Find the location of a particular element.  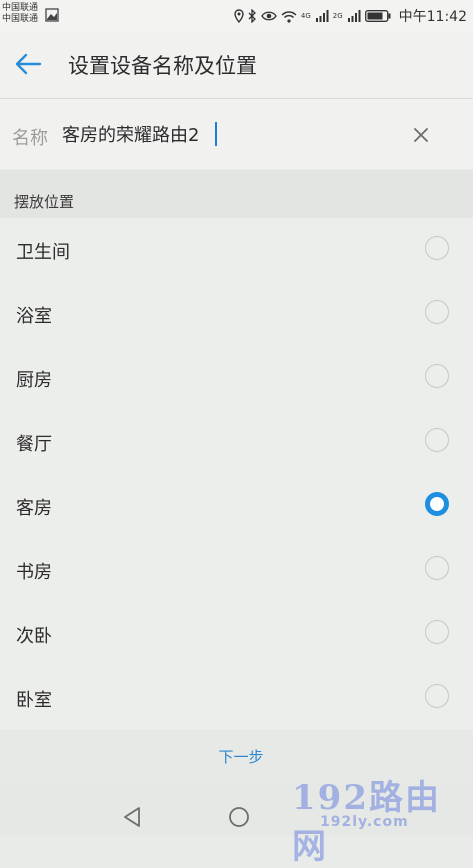

carrier-2-label: 中国联通 is located at coordinates (20, 19).